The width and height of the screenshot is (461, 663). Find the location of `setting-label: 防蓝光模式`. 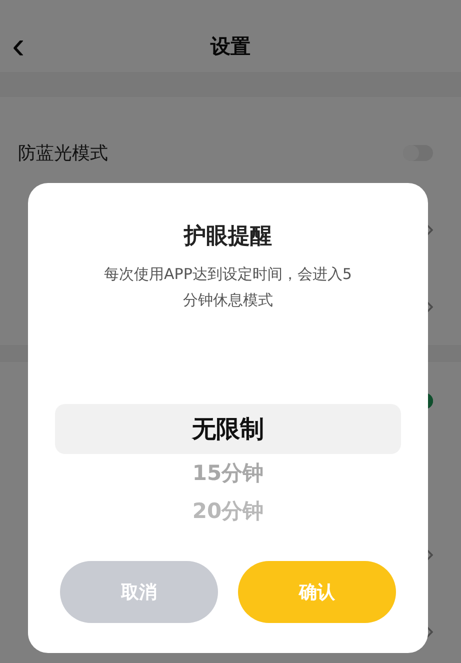

setting-label: 防蓝光模式 is located at coordinates (63, 153).